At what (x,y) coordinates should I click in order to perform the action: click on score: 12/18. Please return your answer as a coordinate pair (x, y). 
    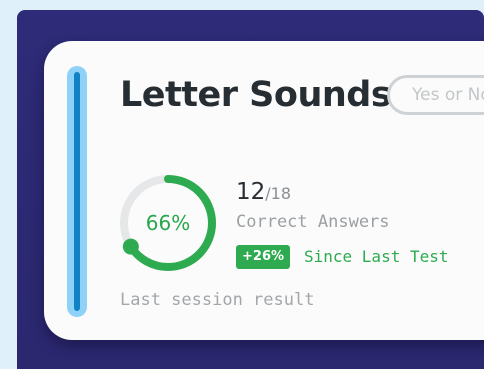
    Looking at the image, I should click on (263, 192).